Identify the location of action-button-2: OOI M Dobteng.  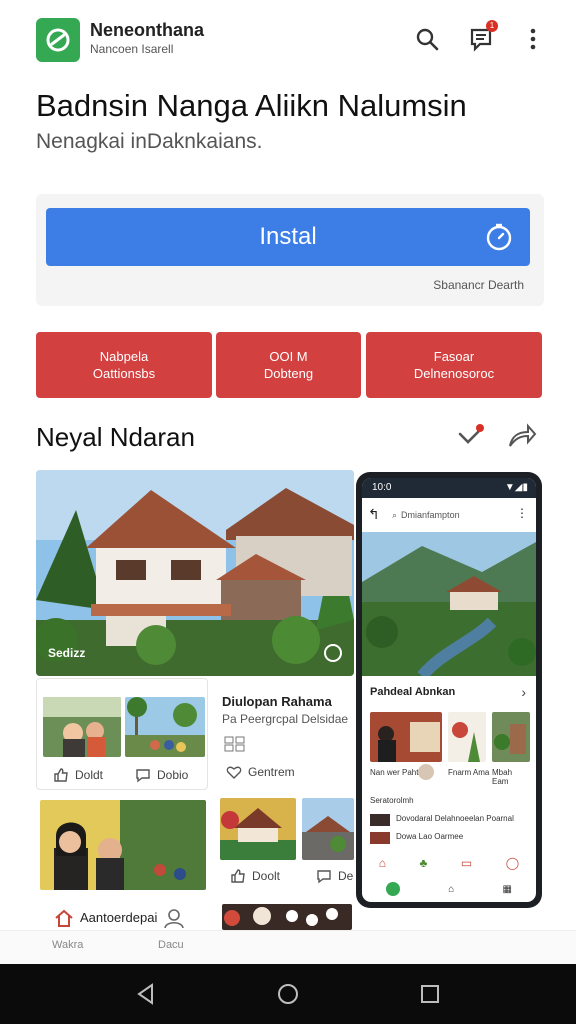
(288, 365).